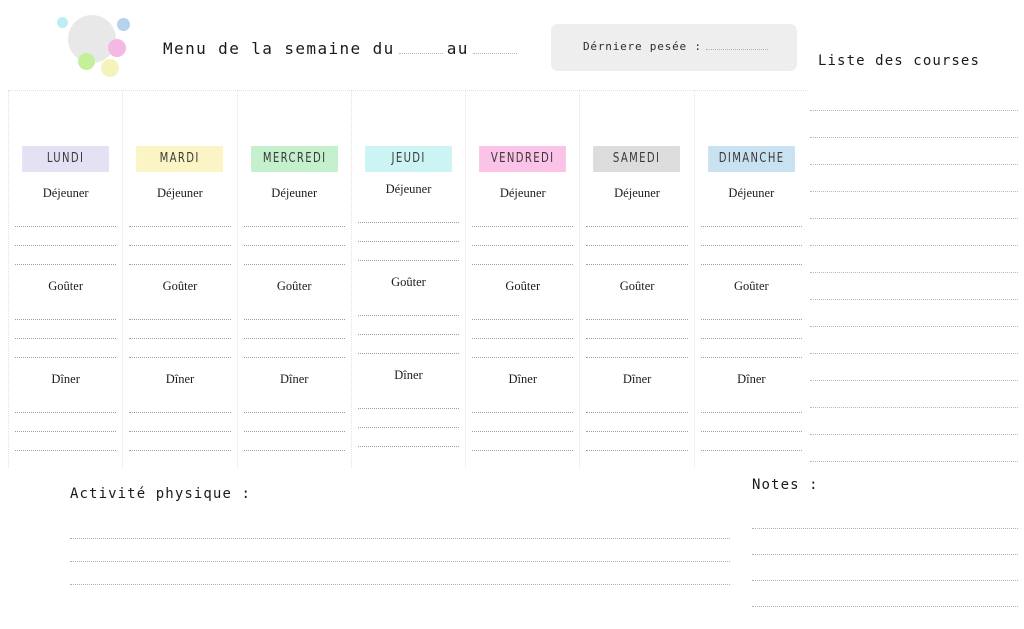 Image resolution: width=1024 pixels, height=629 pixels. What do you see at coordinates (736, 46) in the screenshot?
I see `last-weigh-in-blank` at bounding box center [736, 46].